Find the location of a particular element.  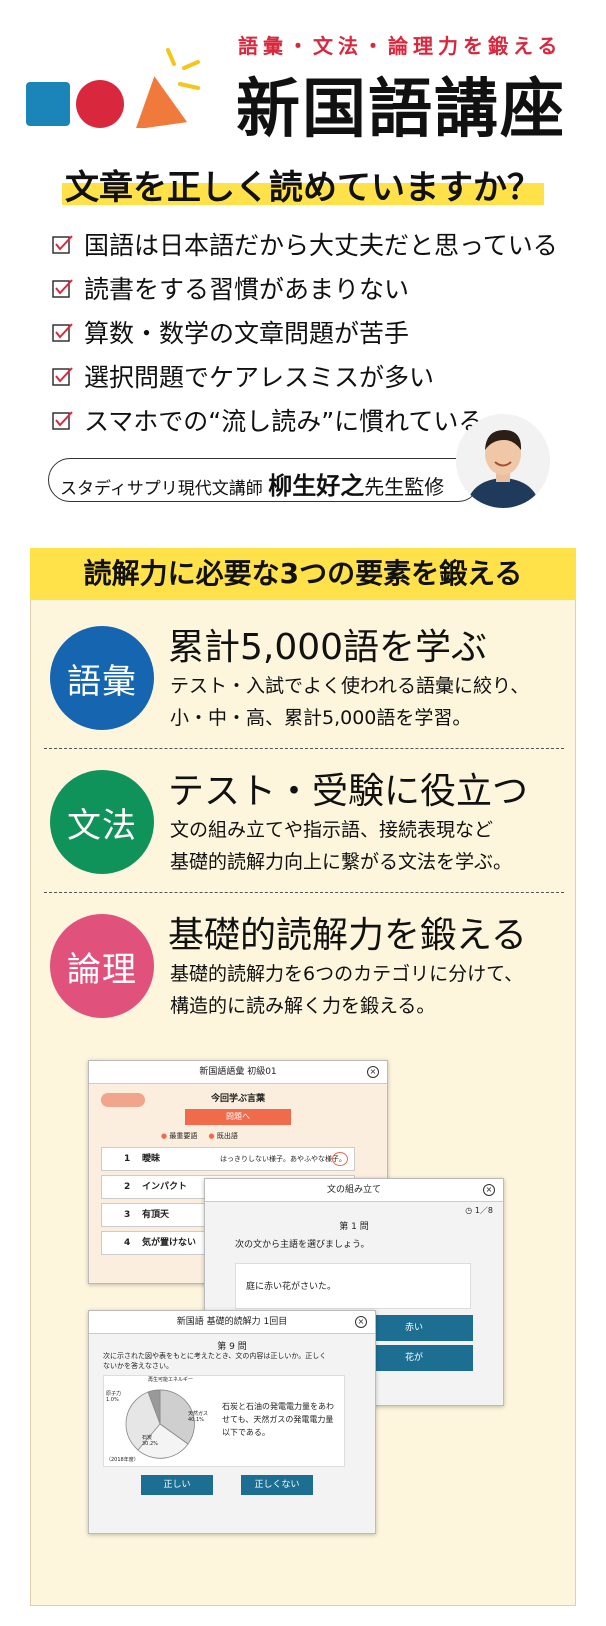

feature-description: 基礎的読解力を6つのカテゴリに分けて、 構造的に読み解く力を鍛える。 is located at coordinates (346, 990).